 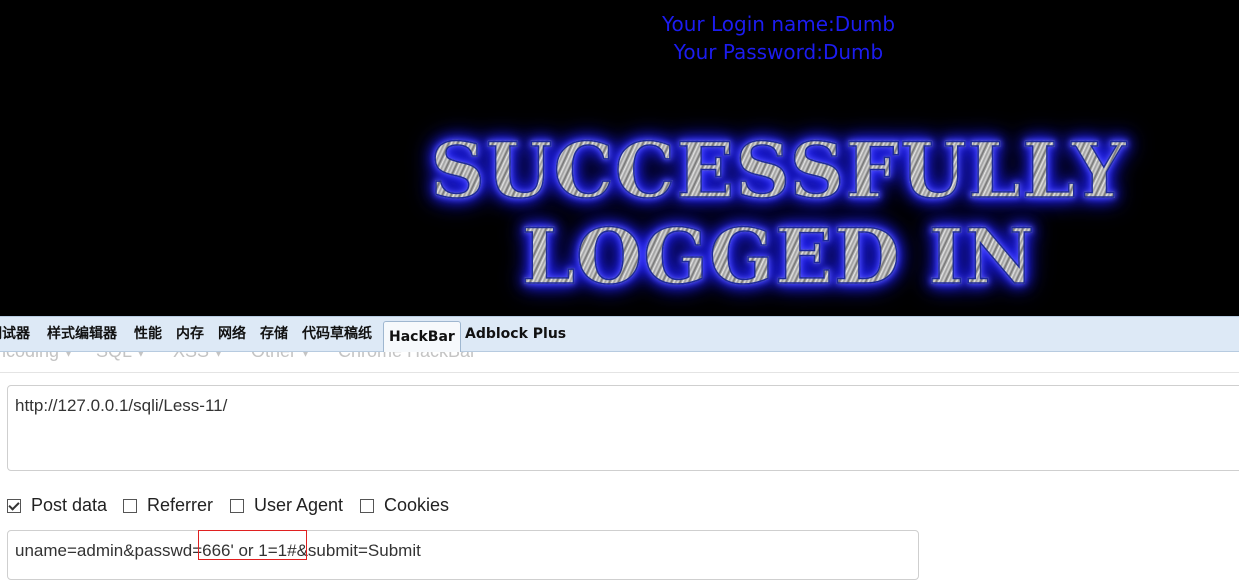 What do you see at coordinates (515, 334) in the screenshot?
I see `tab-adblock-plus: Adblock Plus` at bounding box center [515, 334].